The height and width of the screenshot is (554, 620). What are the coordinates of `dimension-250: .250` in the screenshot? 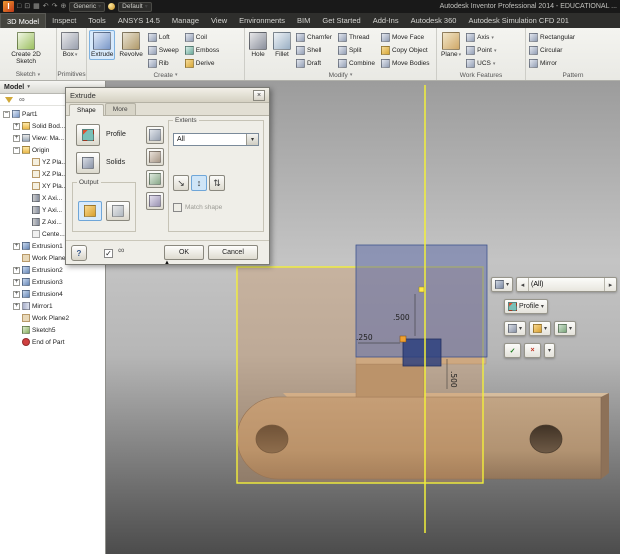 It's located at (364, 337).